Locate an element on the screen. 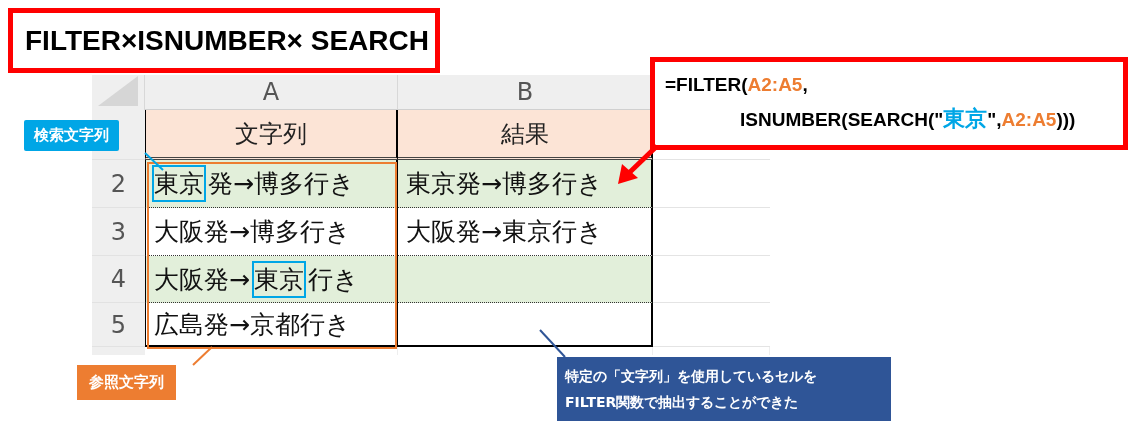 The width and height of the screenshot is (1132, 434). table-cell: 大阪発→ 東京 行き is located at coordinates (271, 279).